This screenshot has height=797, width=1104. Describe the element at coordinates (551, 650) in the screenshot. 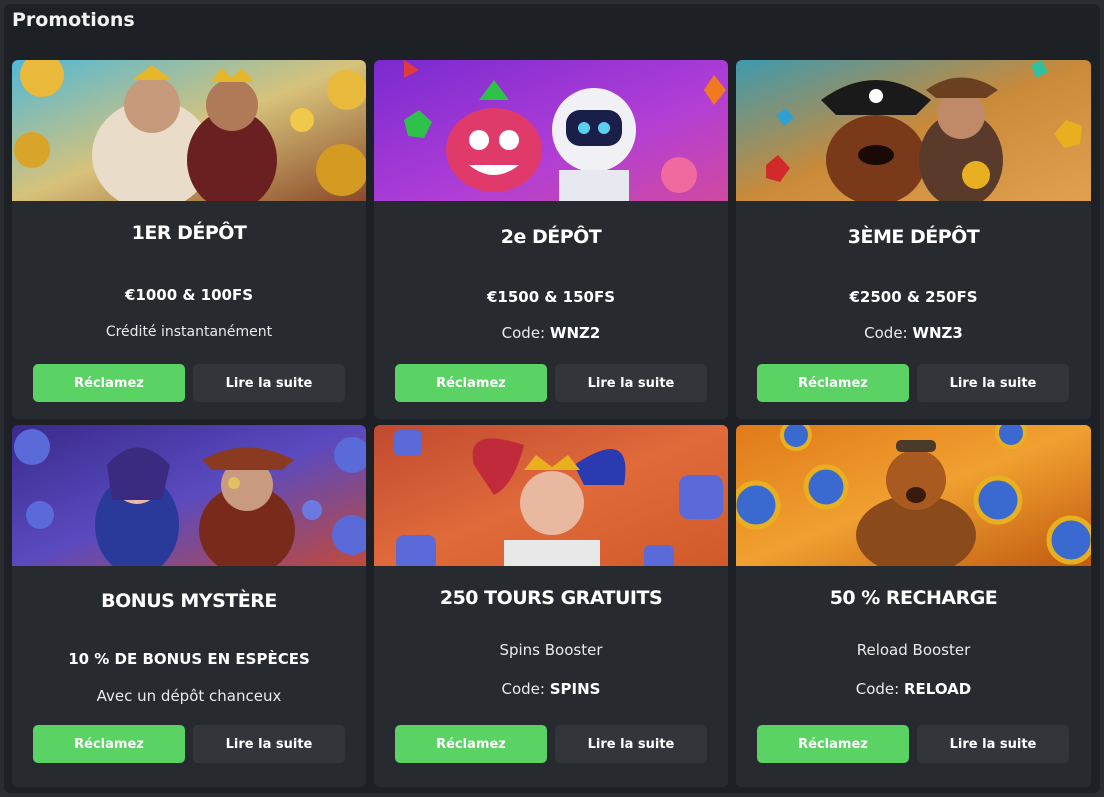

I see `promo-description: Spins Booster` at that location.